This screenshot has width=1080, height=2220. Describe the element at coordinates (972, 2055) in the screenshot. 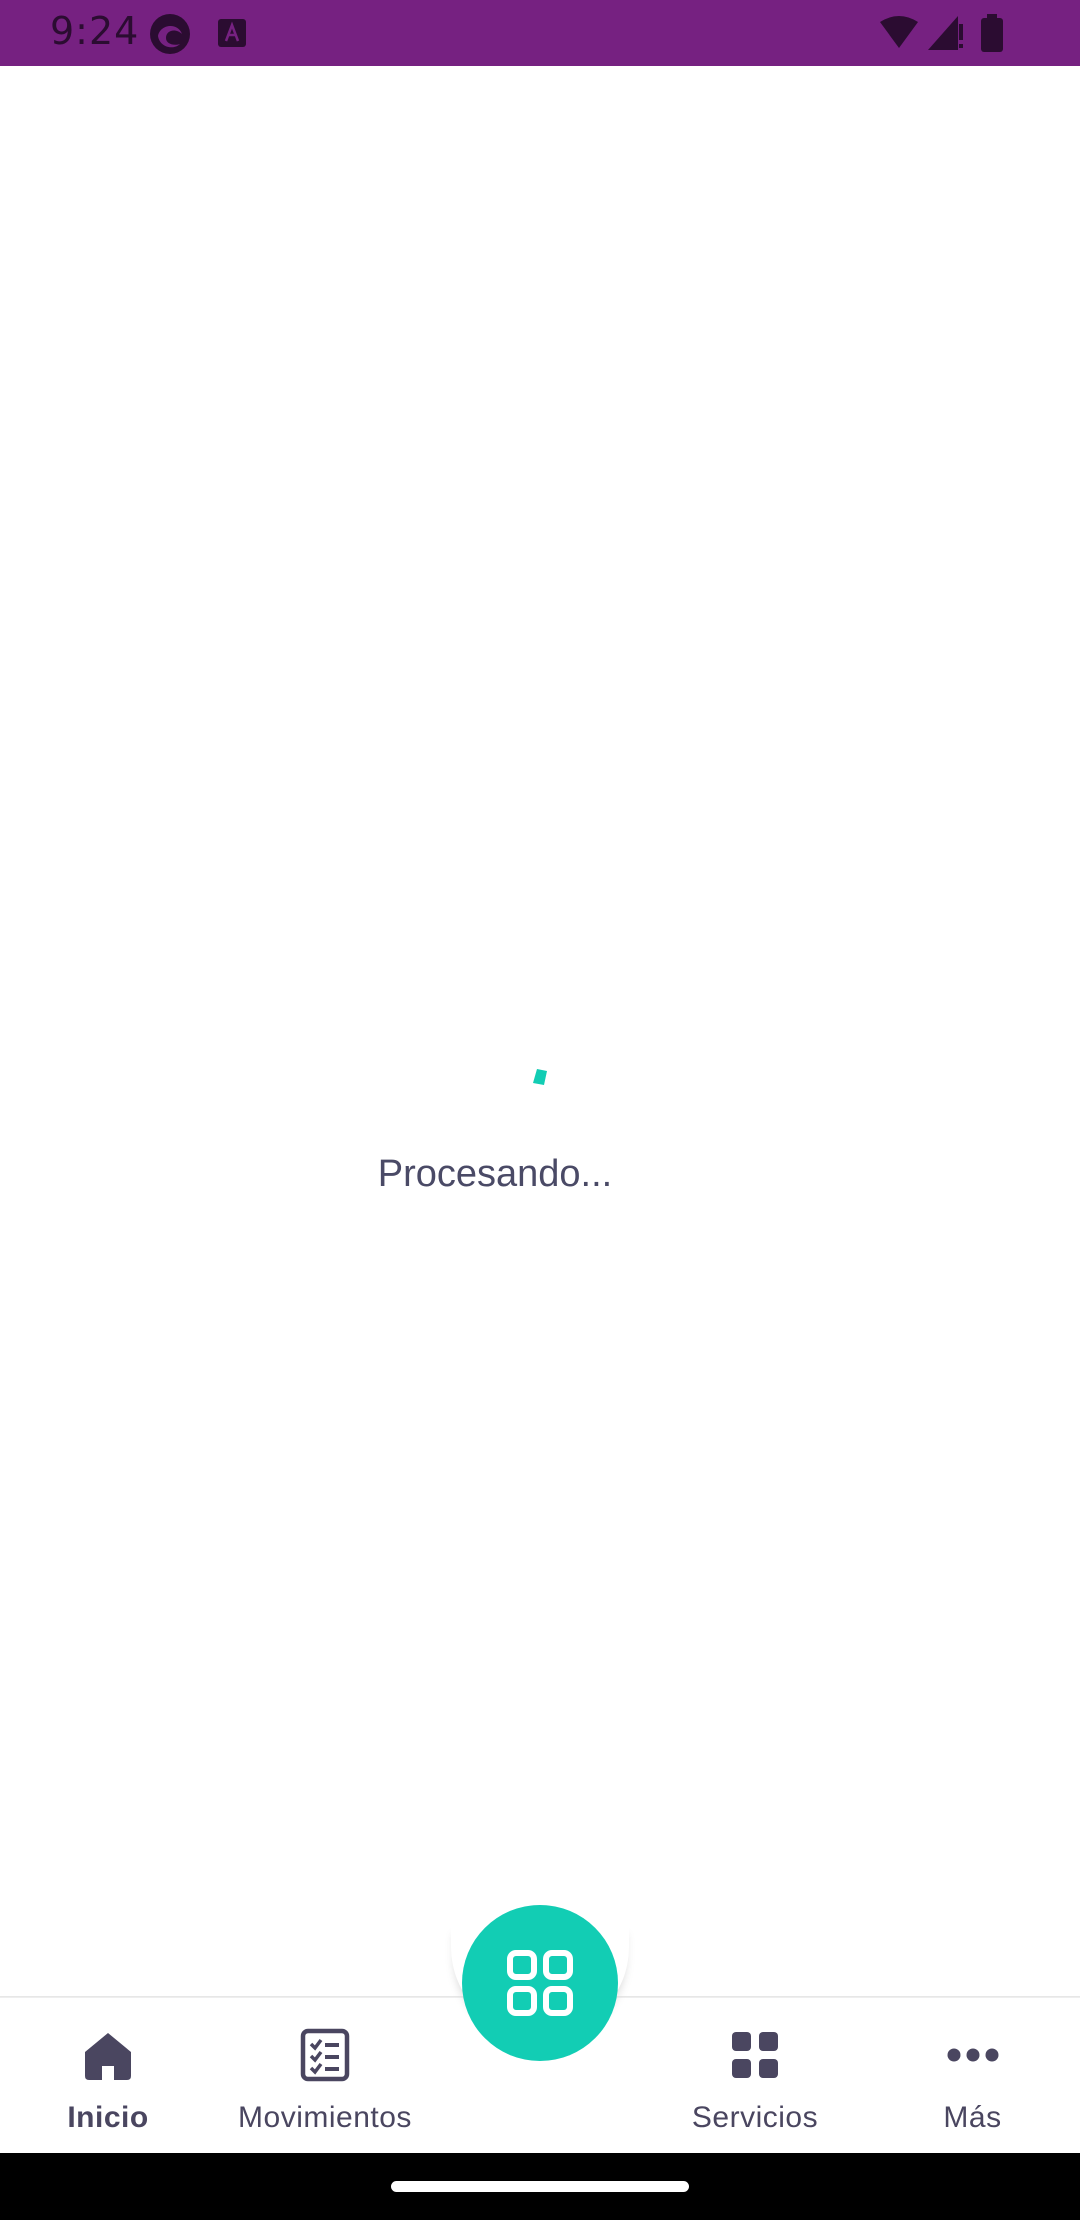

I see `more-horizontal-icon` at that location.